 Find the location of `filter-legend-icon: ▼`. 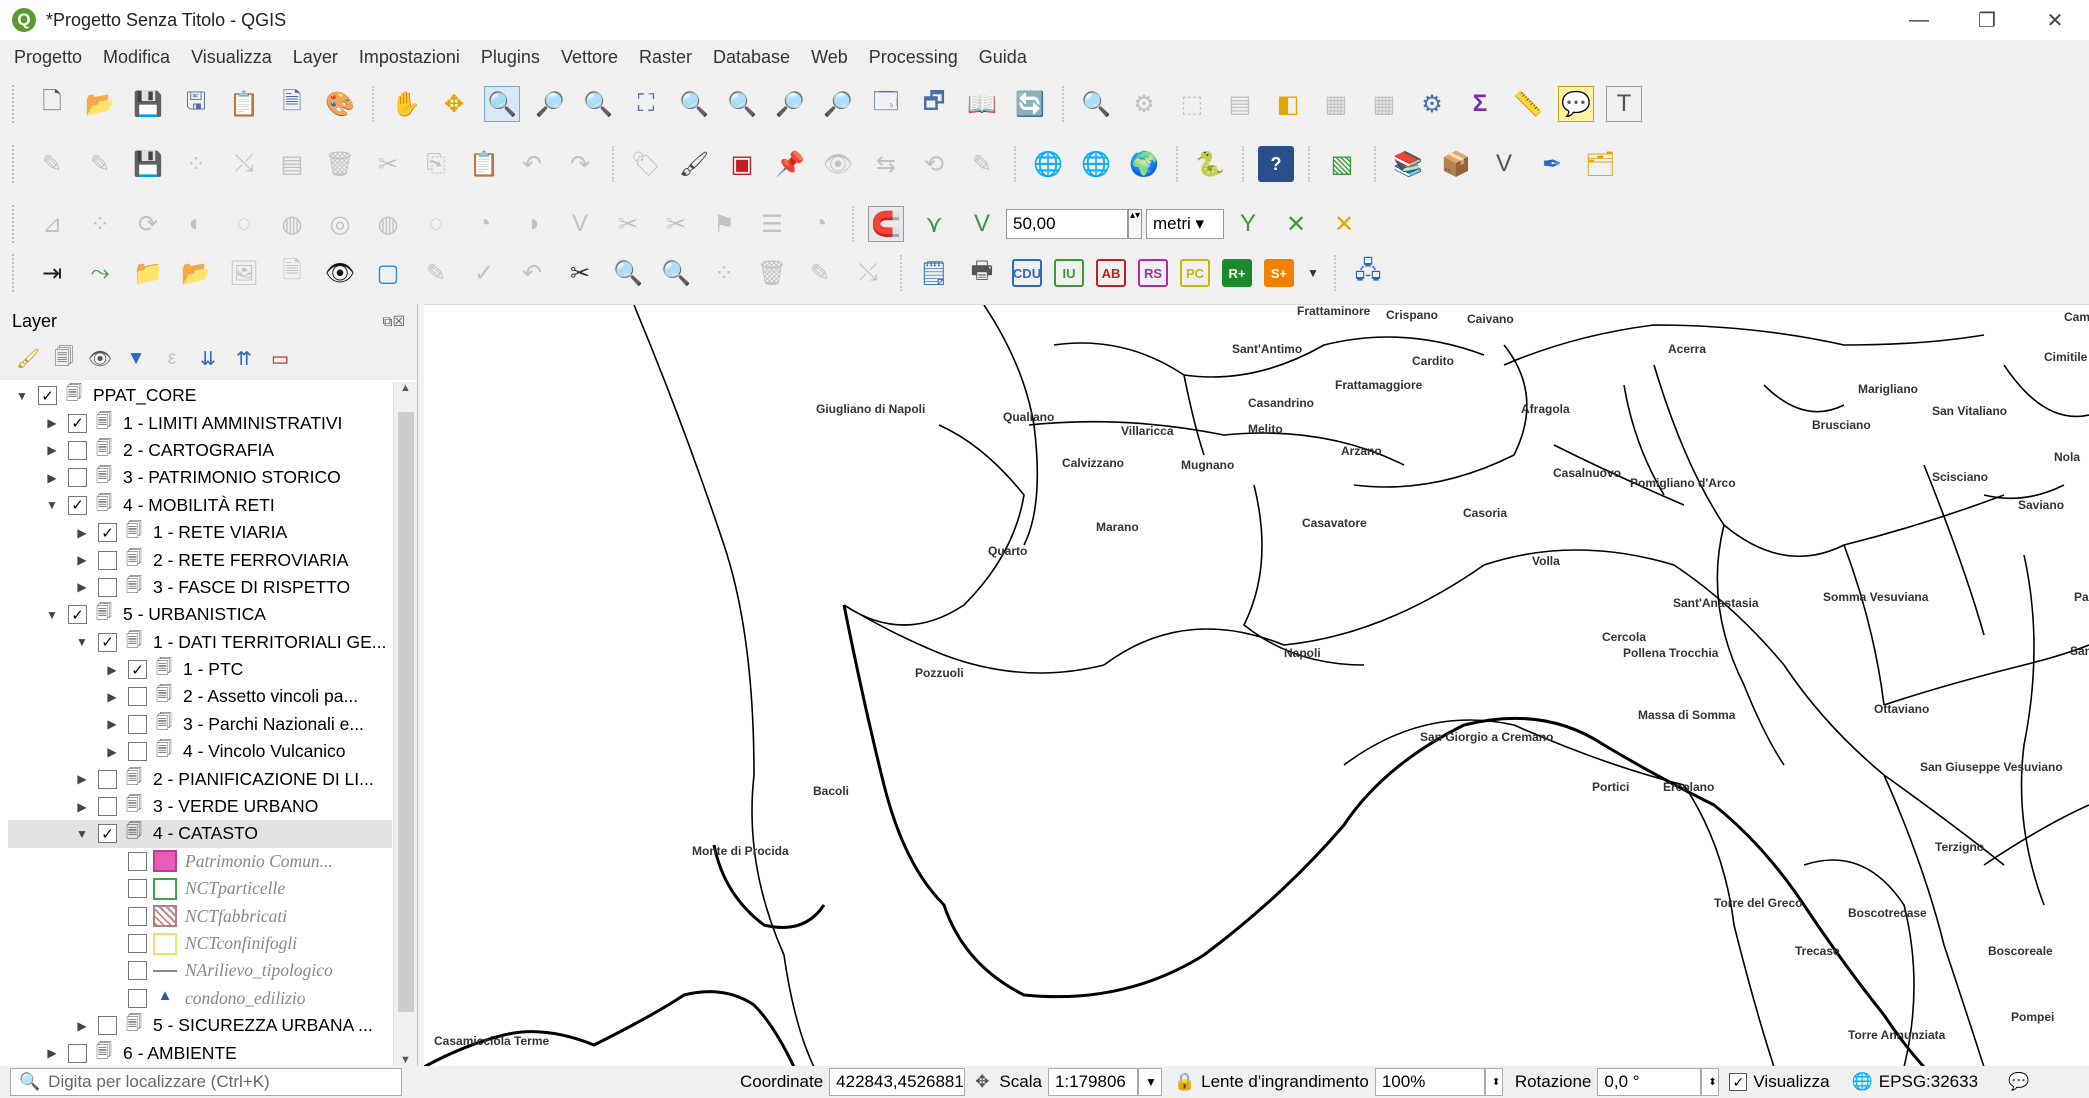

filter-legend-icon: ▼ is located at coordinates (136, 359).